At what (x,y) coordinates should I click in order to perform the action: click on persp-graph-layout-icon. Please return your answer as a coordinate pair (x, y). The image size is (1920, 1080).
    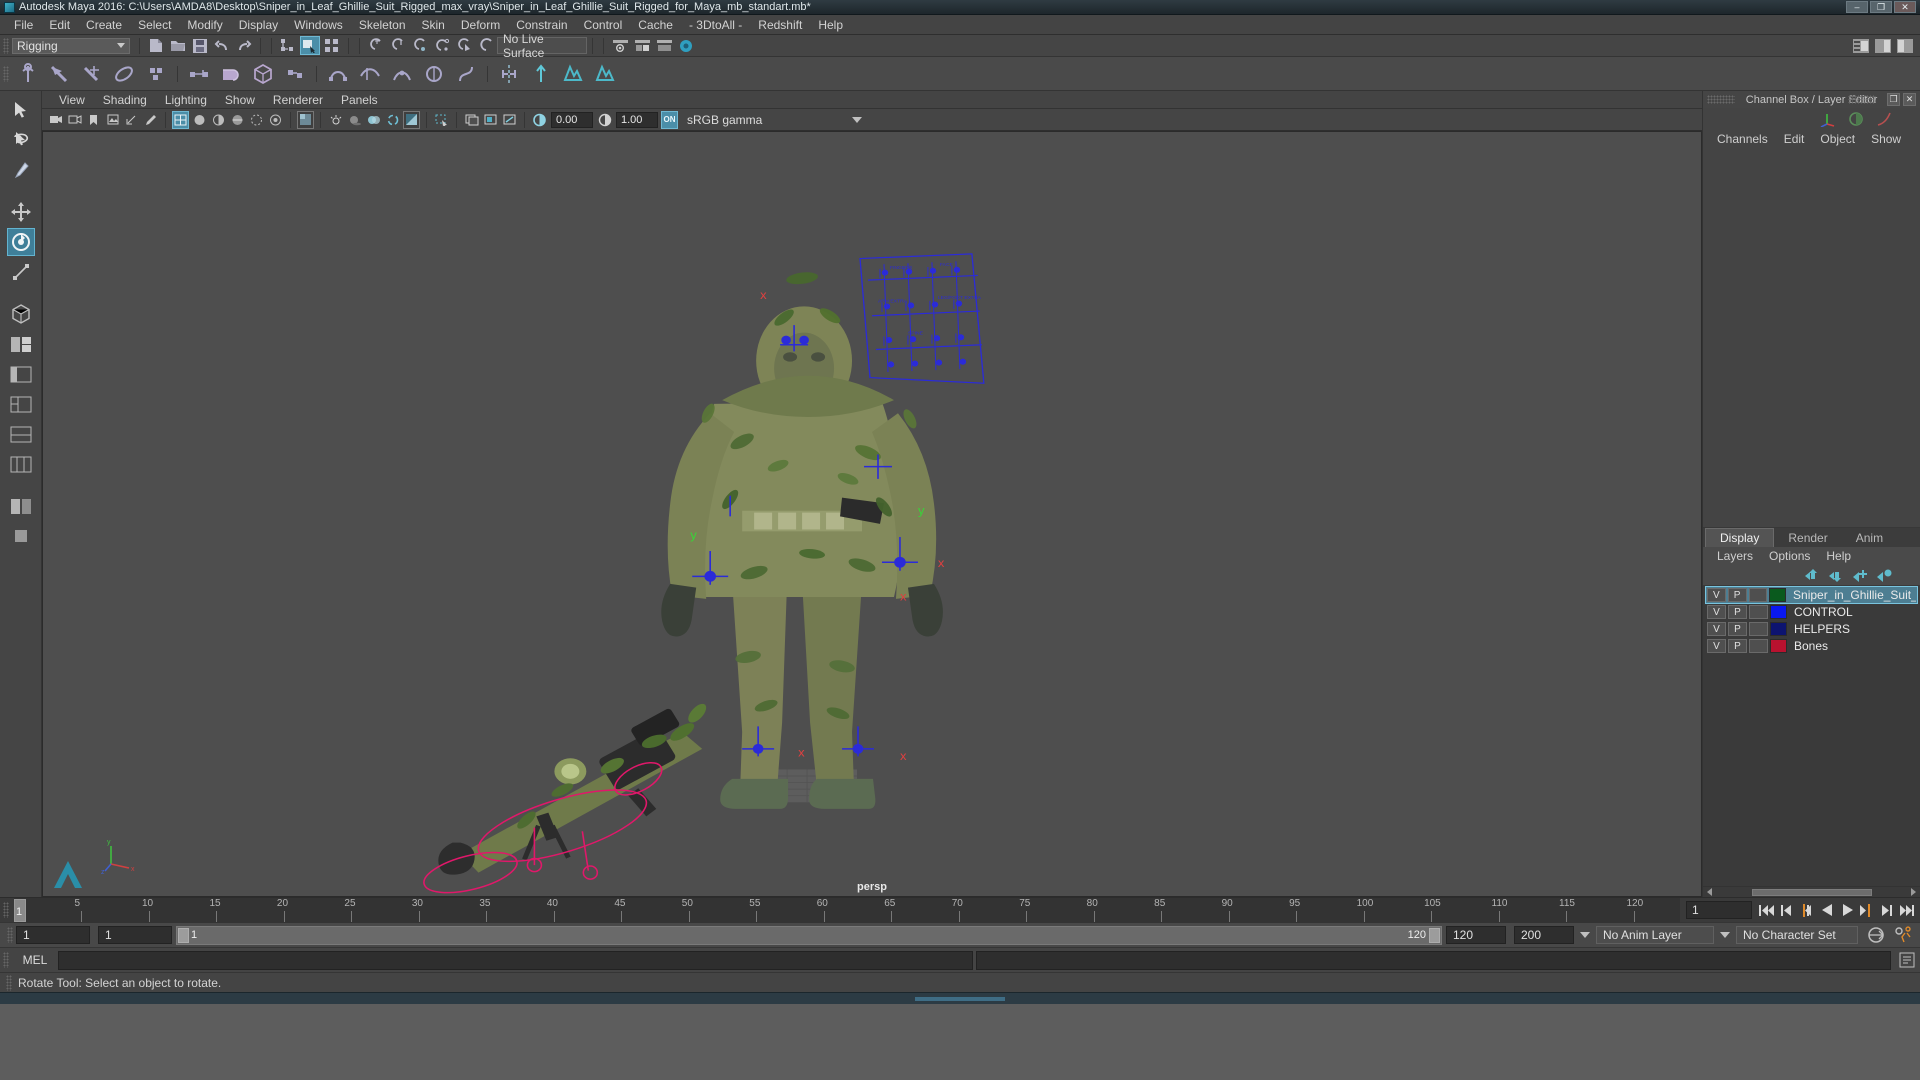
    Looking at the image, I should click on (21, 434).